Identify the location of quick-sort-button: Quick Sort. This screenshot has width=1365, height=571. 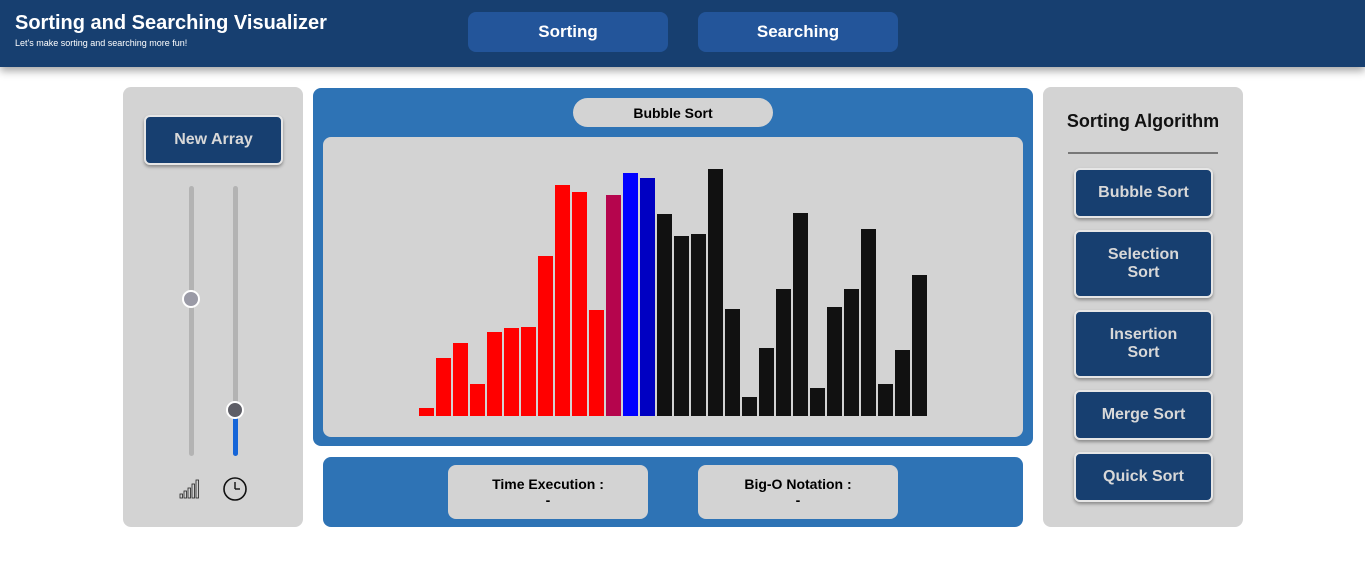
(1143, 477).